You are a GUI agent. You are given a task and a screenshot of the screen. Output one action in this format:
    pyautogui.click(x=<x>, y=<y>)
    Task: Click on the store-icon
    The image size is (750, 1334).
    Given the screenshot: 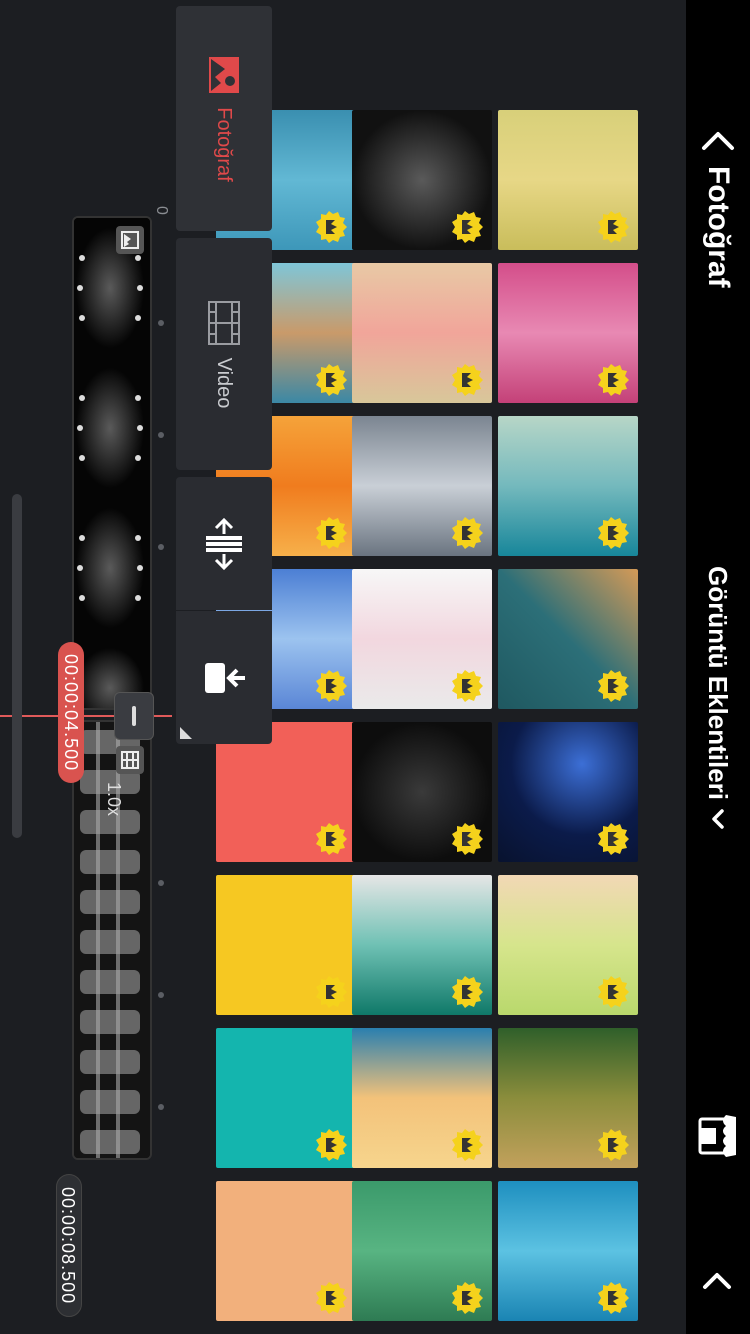 What is the action you would take?
    pyautogui.click(x=717, y=1136)
    